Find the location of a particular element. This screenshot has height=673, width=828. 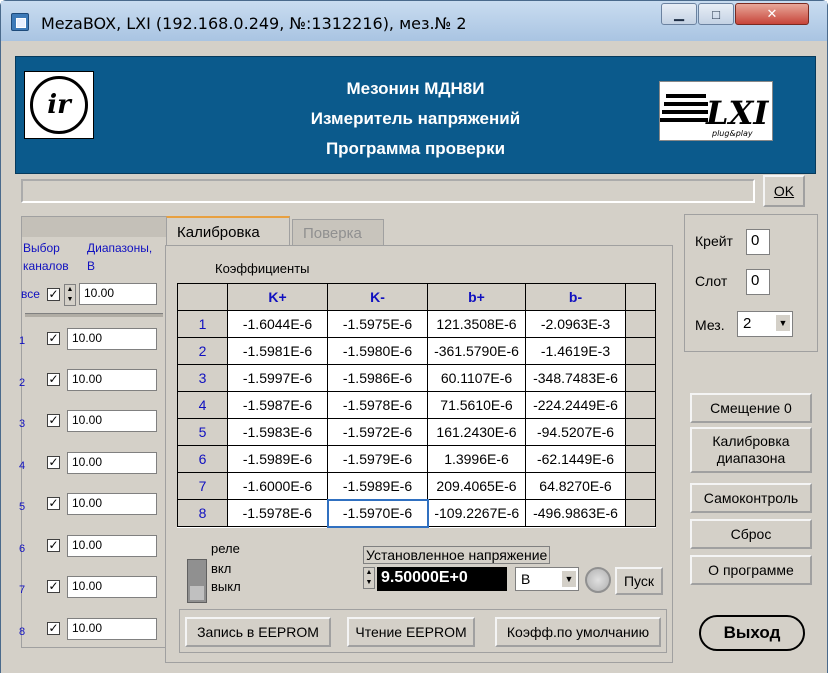

coefficients-label: Коэффициенты is located at coordinates (262, 268).